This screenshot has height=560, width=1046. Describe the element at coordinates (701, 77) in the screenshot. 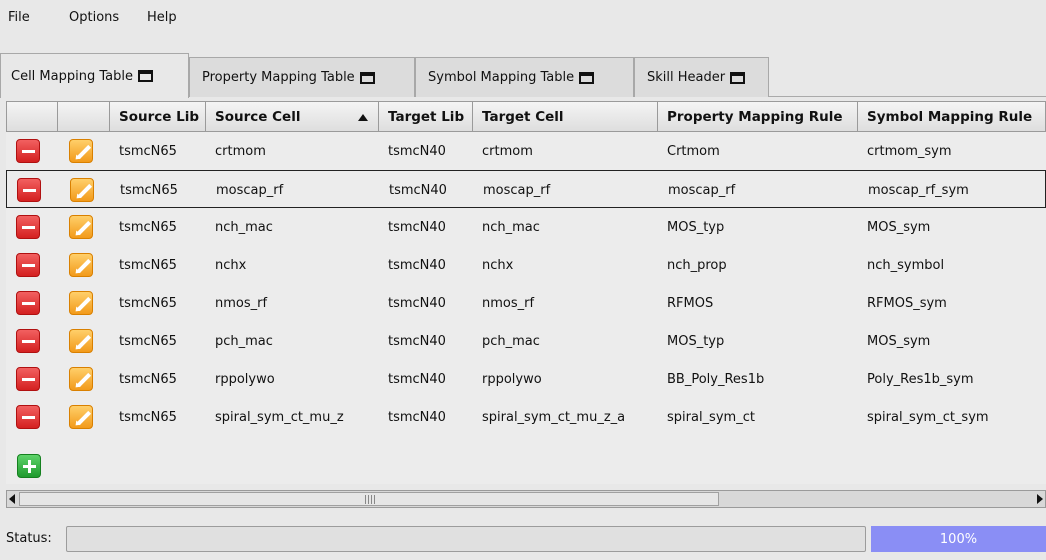

I see `tab-skill-header: Skill Header` at that location.